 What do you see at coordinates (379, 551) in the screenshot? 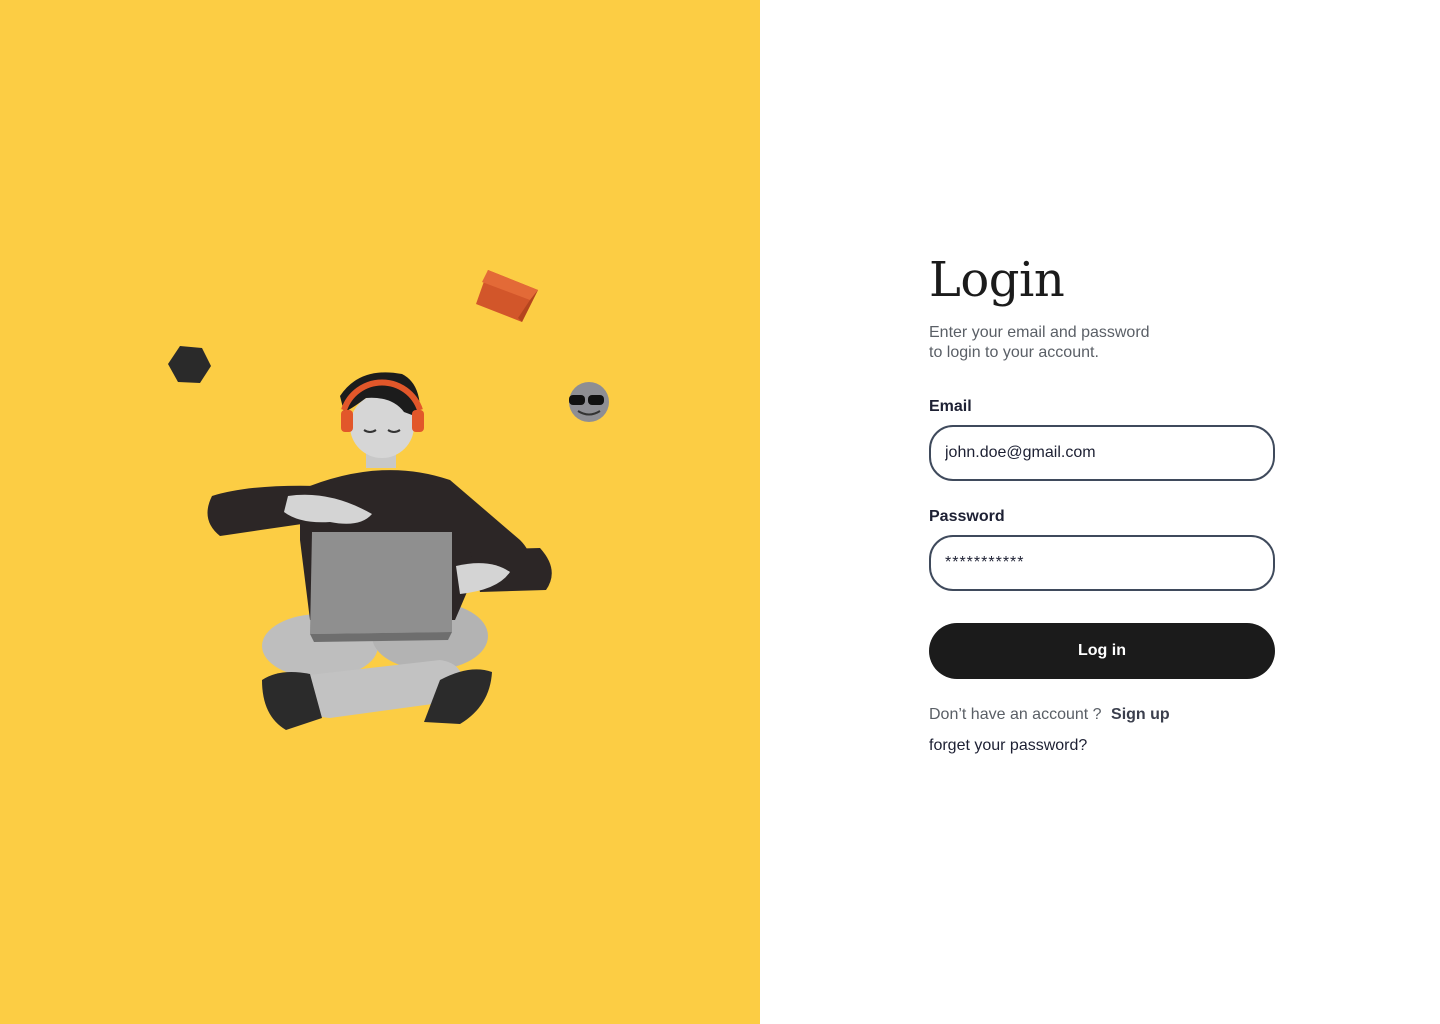
I see `person-figure` at bounding box center [379, 551].